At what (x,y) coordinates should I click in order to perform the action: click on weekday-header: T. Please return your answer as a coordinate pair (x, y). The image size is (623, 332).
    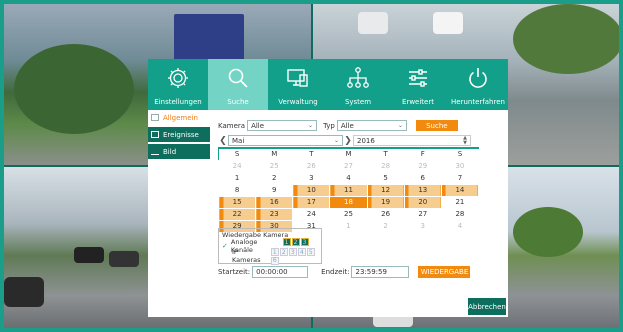
    Looking at the image, I should click on (311, 153).